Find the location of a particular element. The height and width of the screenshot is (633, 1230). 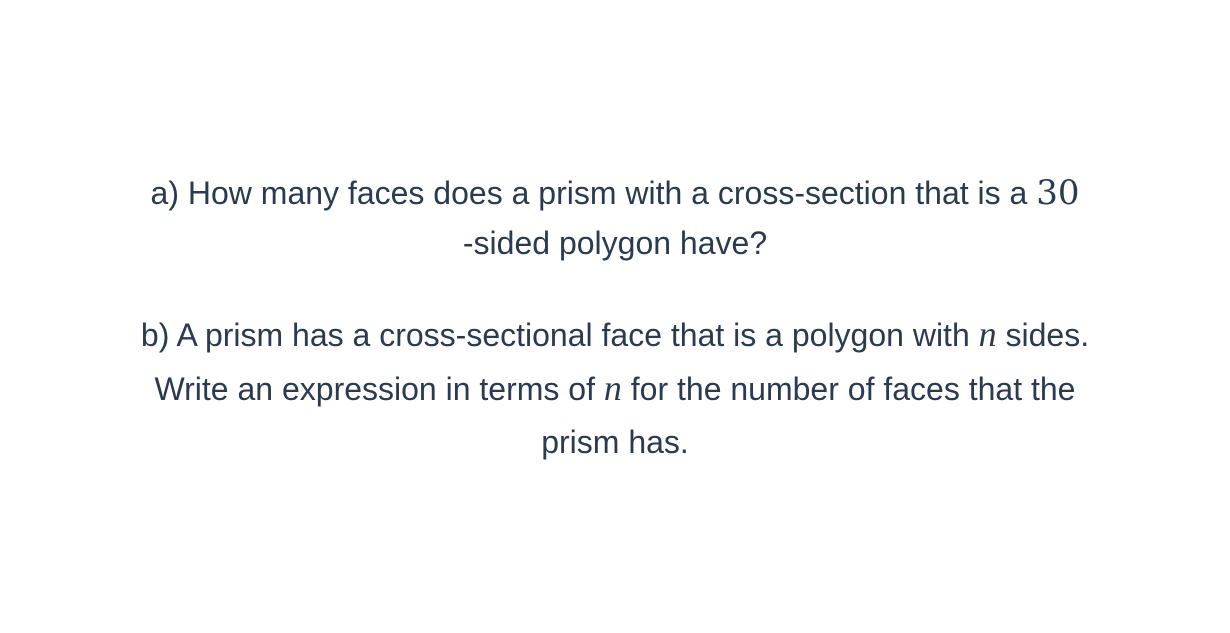

part-b-line-2-end: for the number of faces that the is located at coordinates (848, 389).